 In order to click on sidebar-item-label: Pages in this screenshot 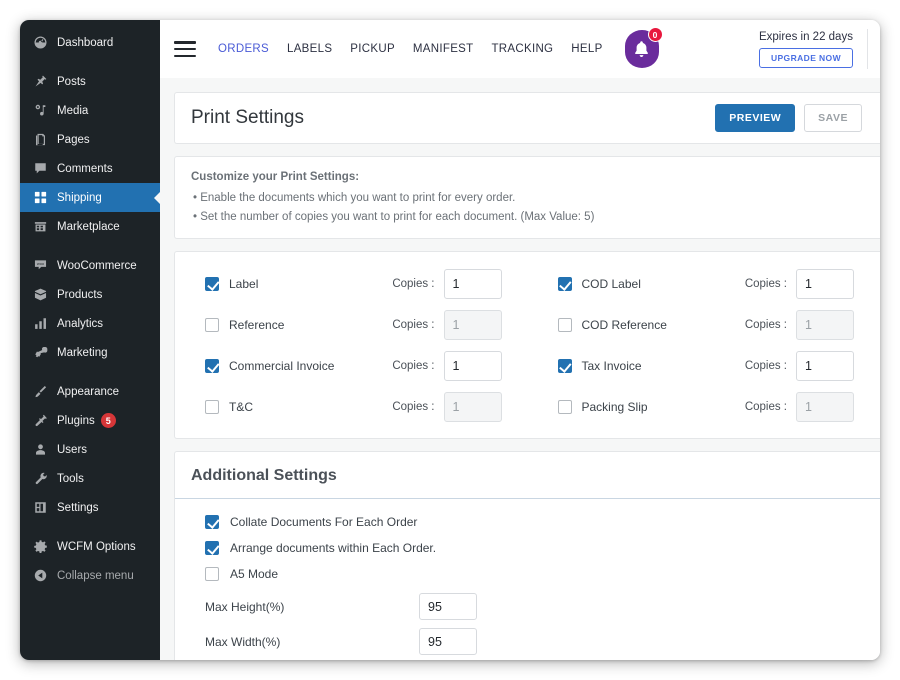, I will do `click(73, 139)`.